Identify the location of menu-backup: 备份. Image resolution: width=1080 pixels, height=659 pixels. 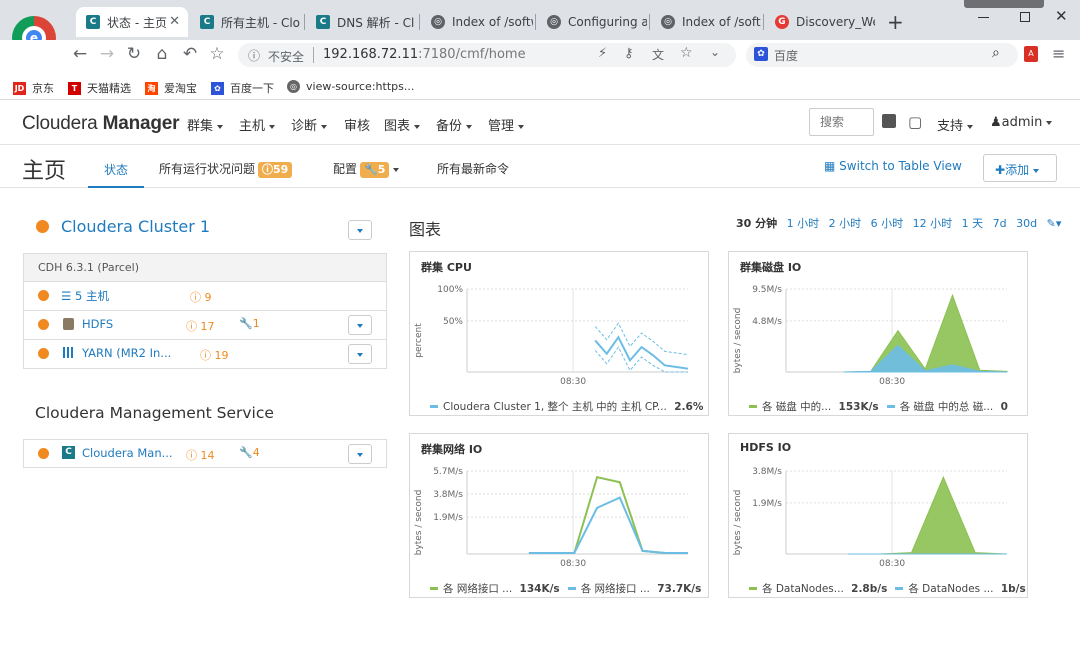
(454, 124).